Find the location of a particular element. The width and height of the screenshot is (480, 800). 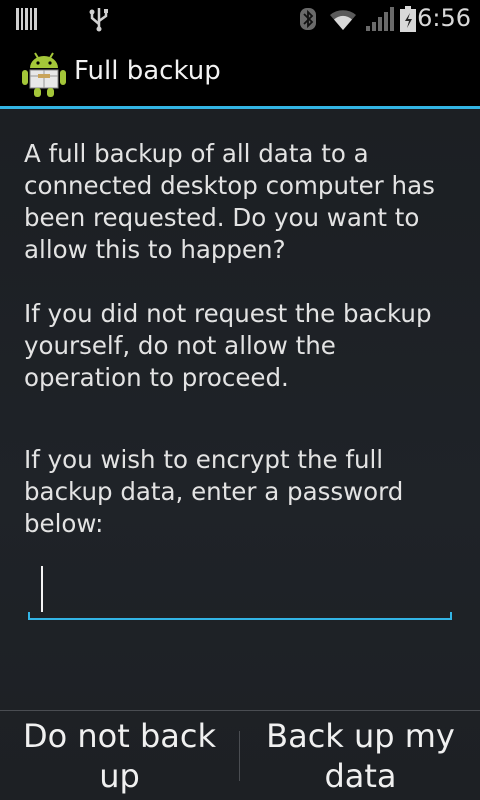

underline-right-tick is located at coordinates (451, 616).